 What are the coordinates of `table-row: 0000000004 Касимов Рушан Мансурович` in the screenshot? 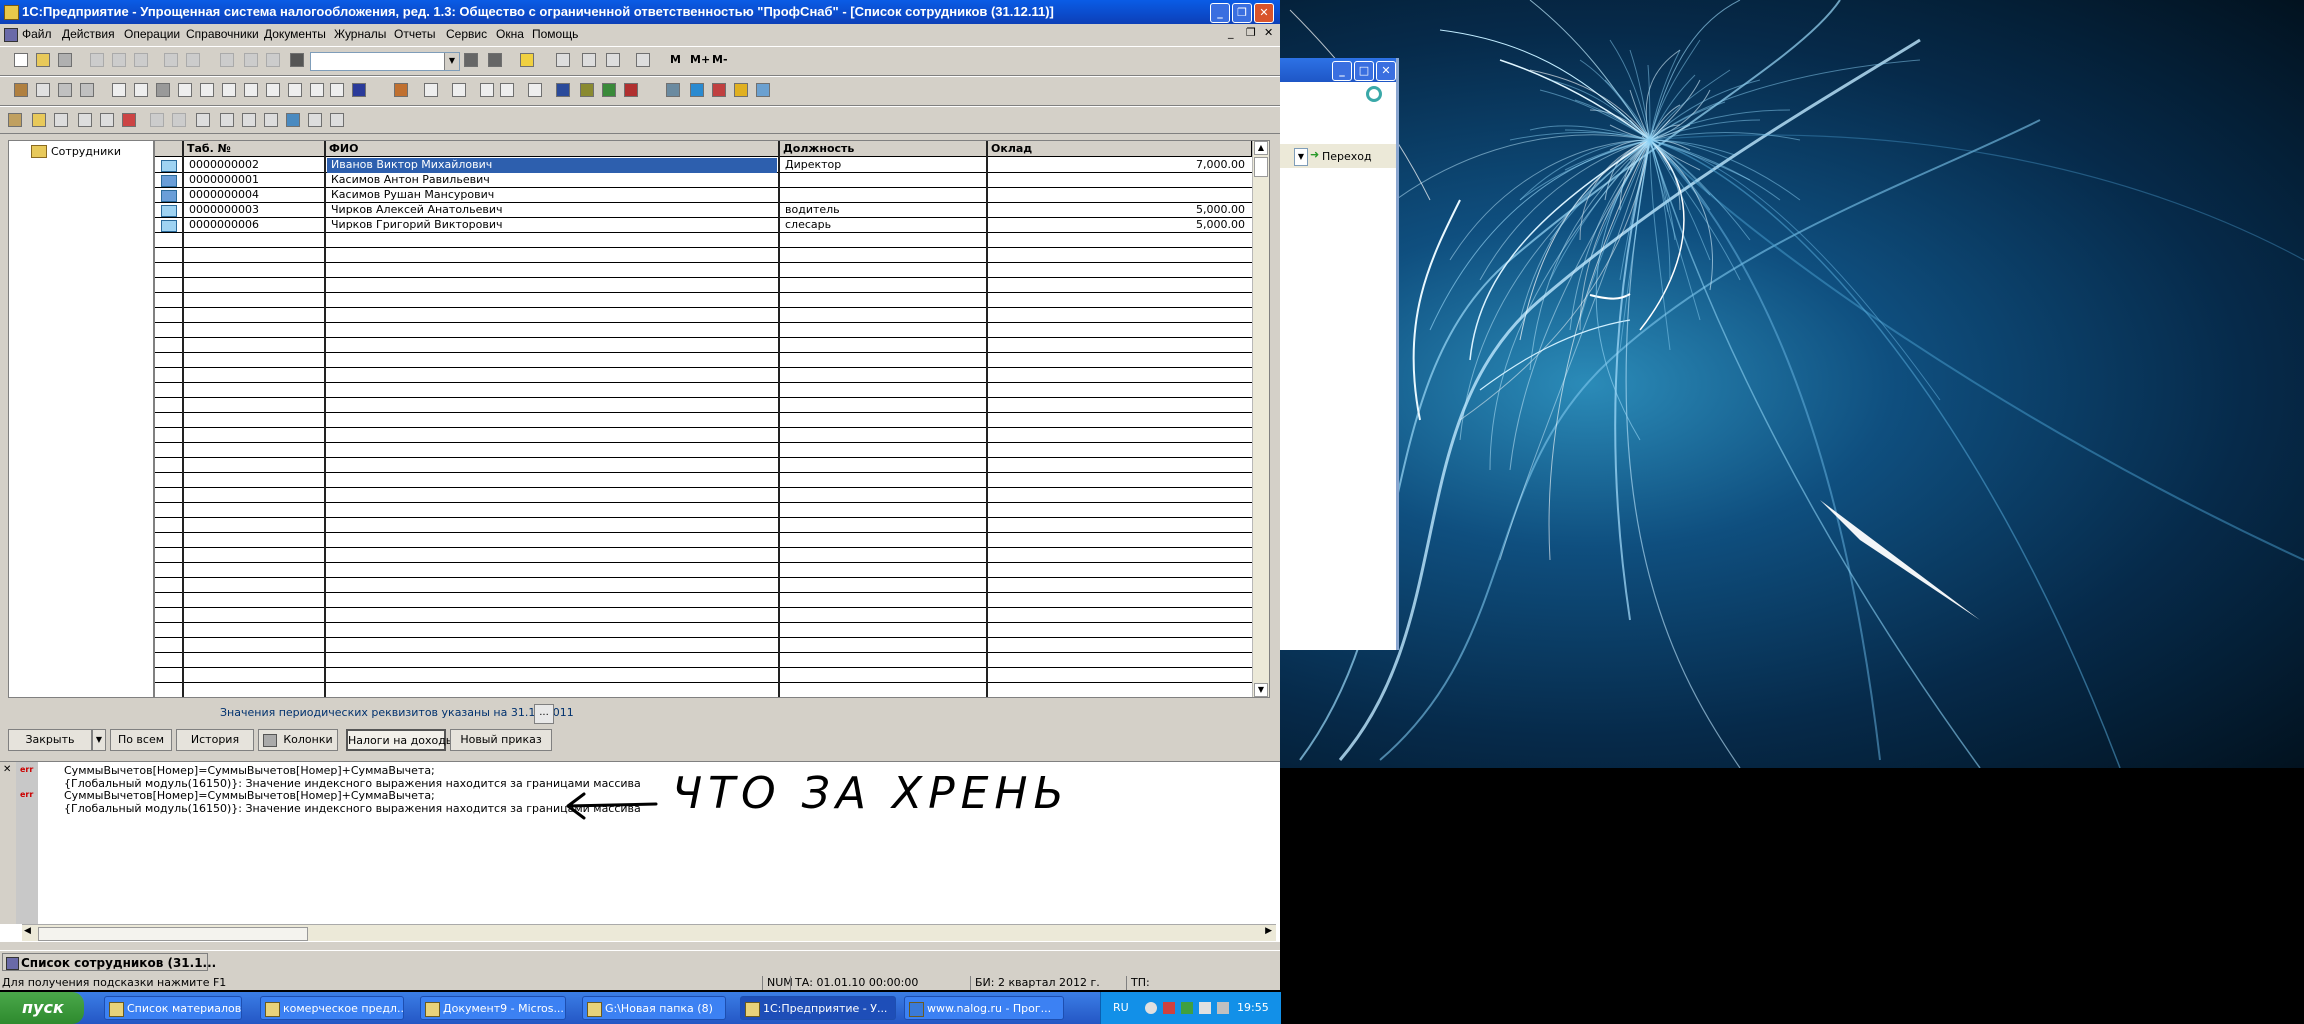 It's located at (703, 195).